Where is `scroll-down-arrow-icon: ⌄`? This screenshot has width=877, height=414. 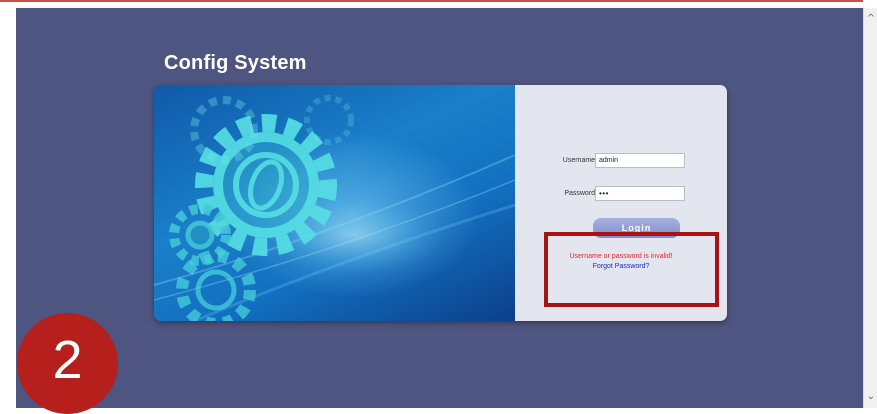 scroll-down-arrow-icon: ⌄ is located at coordinates (870, 397).